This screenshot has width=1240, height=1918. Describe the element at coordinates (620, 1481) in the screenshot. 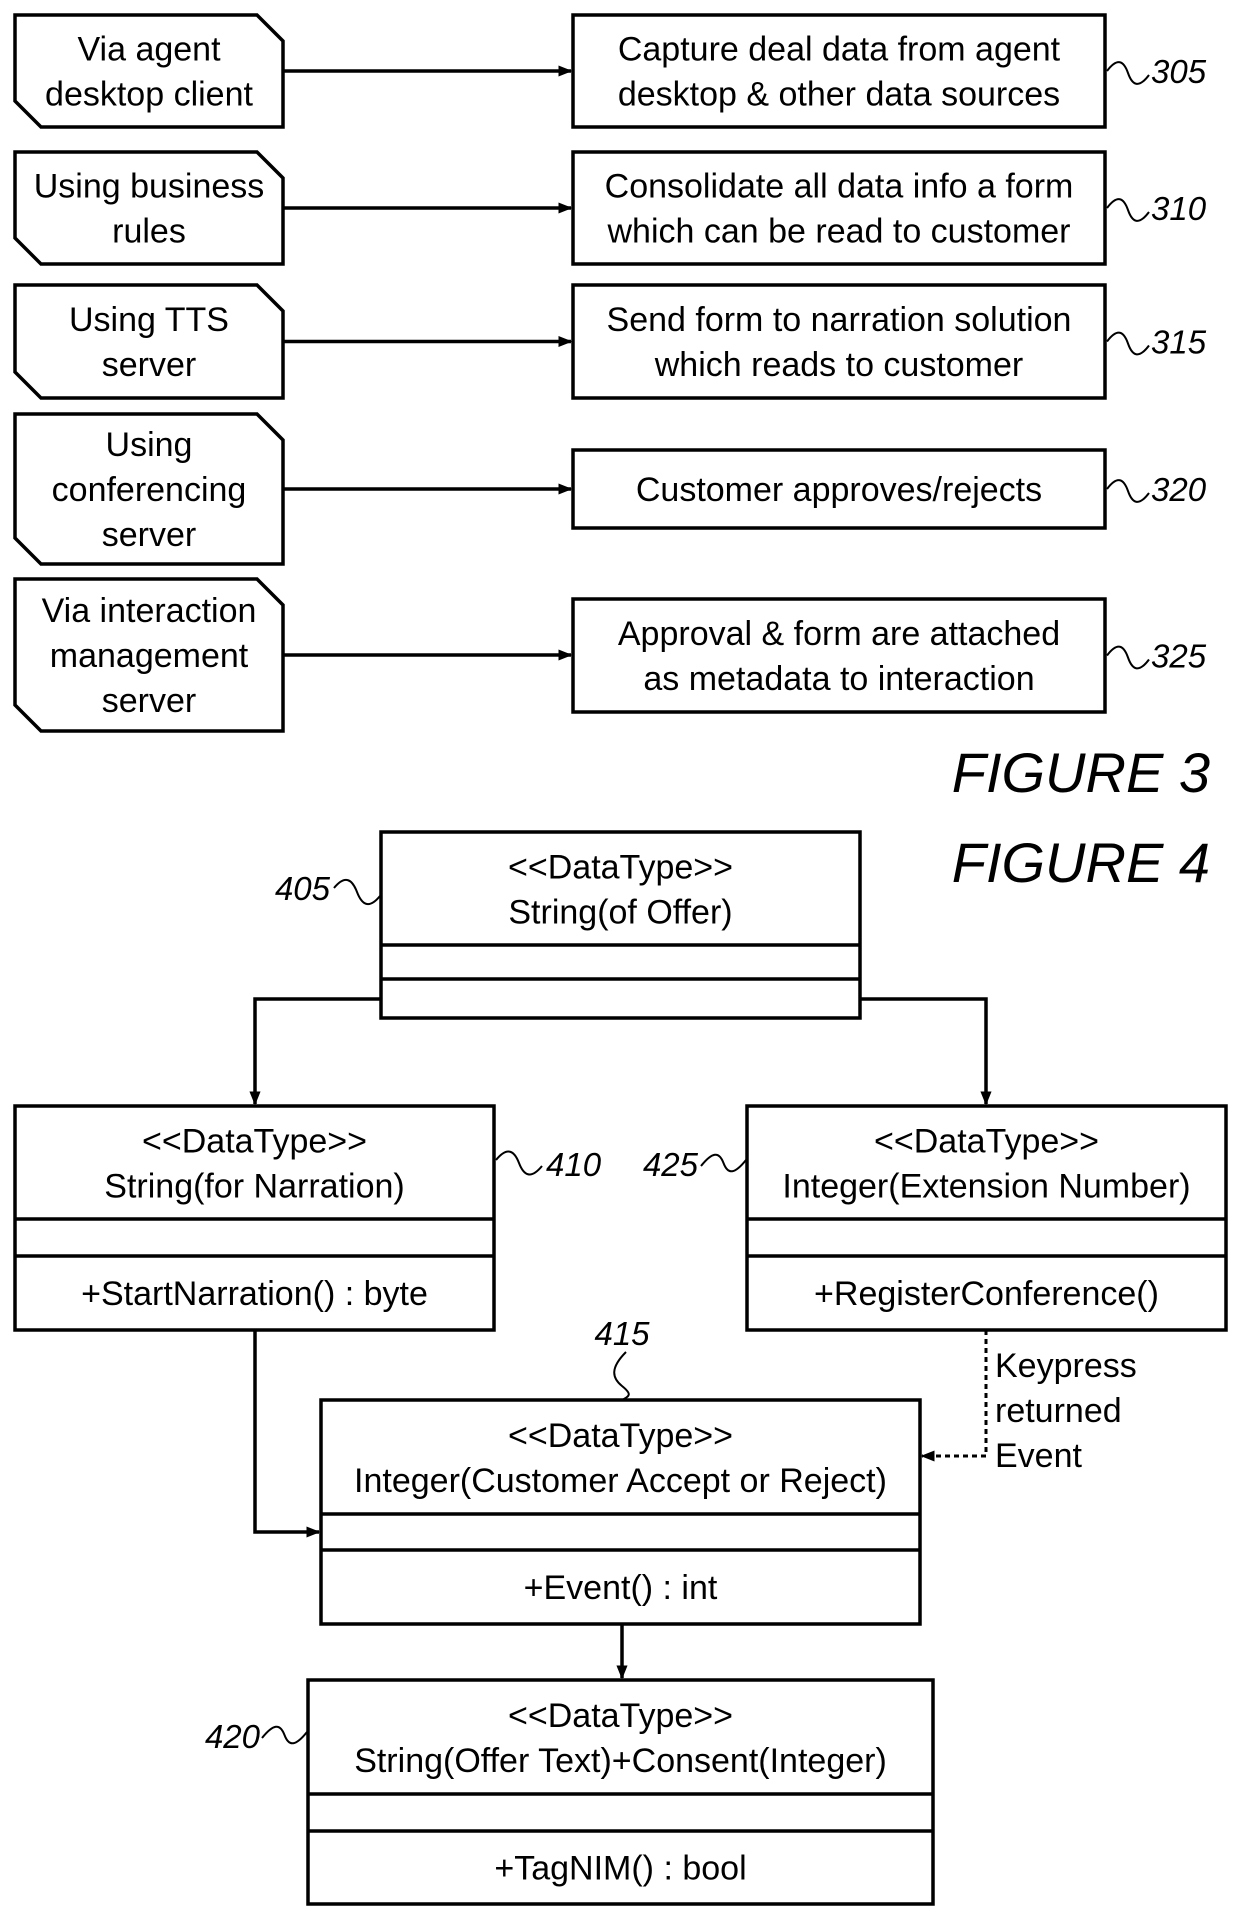

I see `uml-class-name: Integer(Customer Accept or Reject)` at that location.